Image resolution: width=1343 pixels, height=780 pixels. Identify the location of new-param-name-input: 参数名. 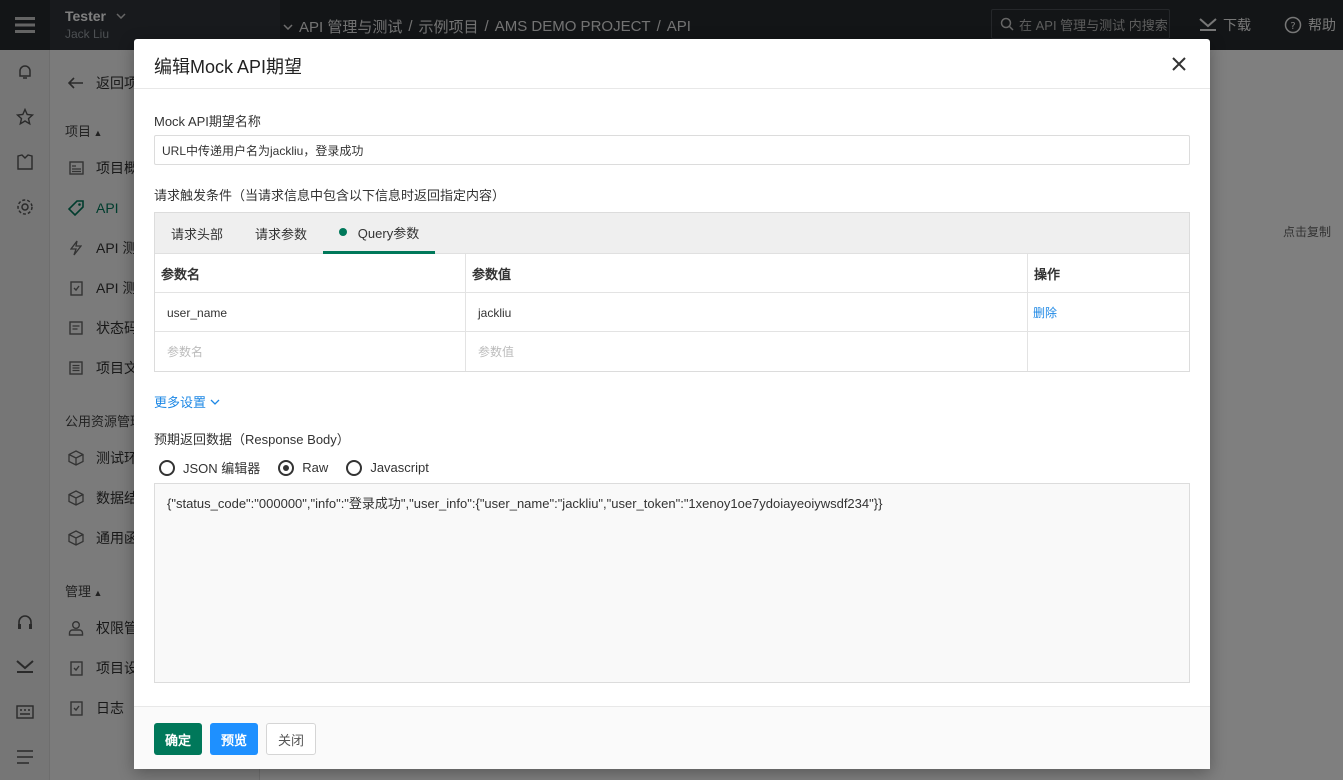
(310, 351).